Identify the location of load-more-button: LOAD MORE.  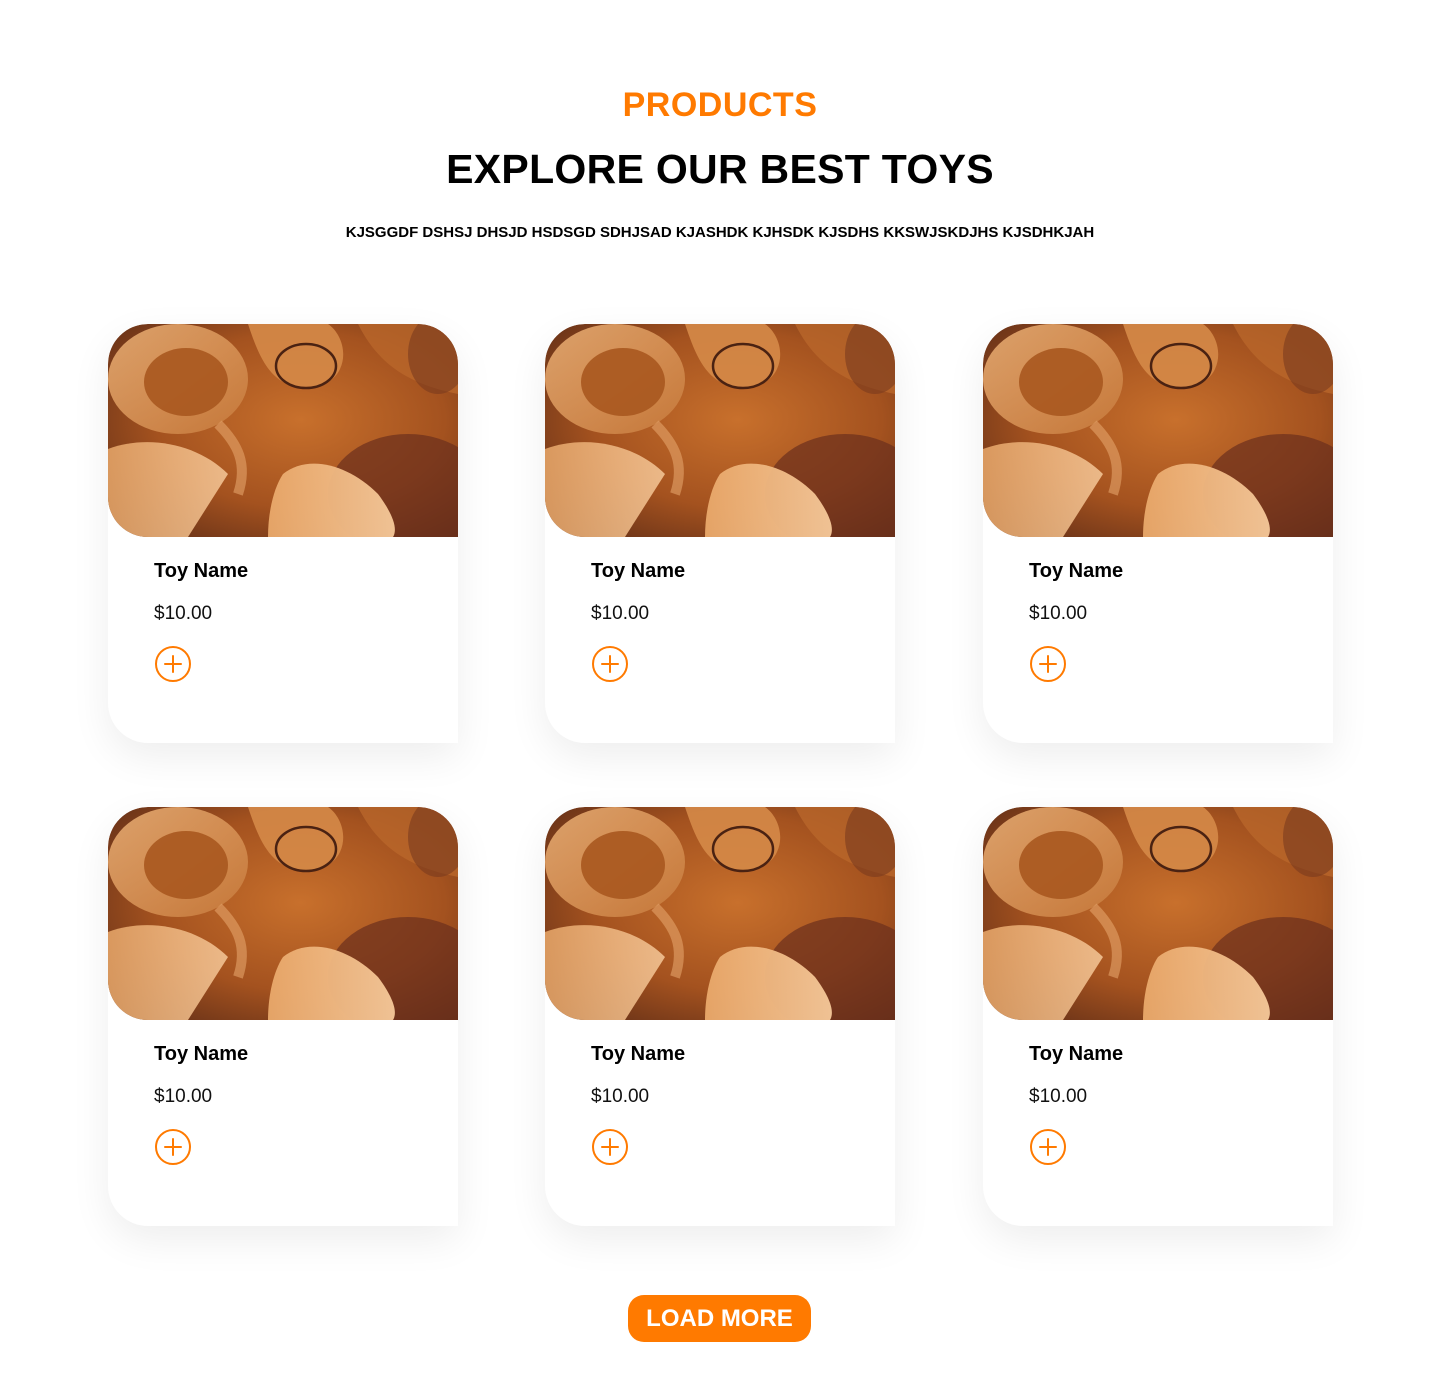
(719, 1318).